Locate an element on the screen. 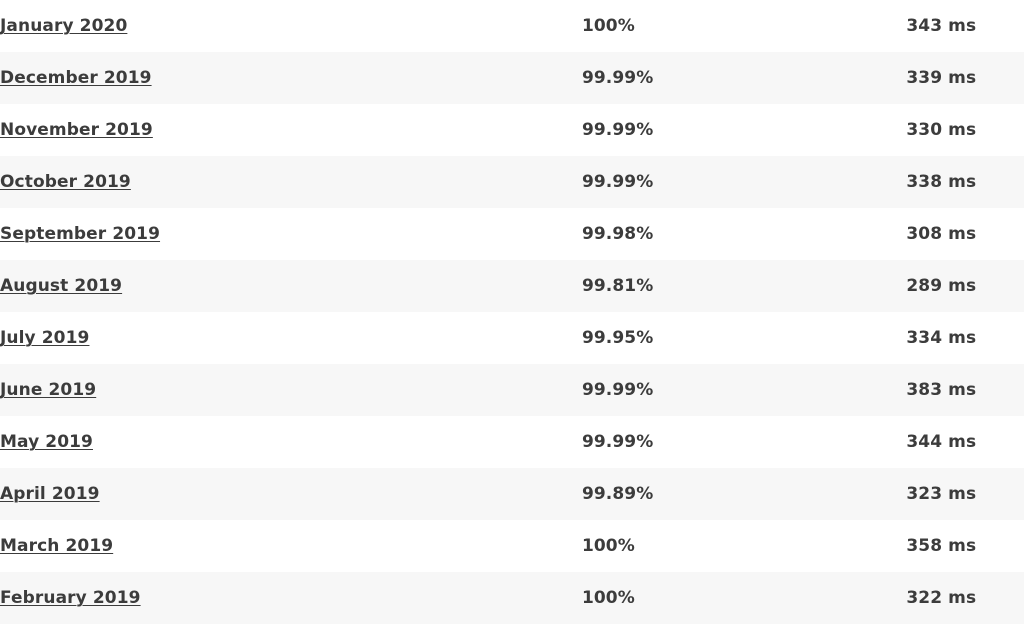  table-row: March 2019 100% 358 ms is located at coordinates (512, 546).